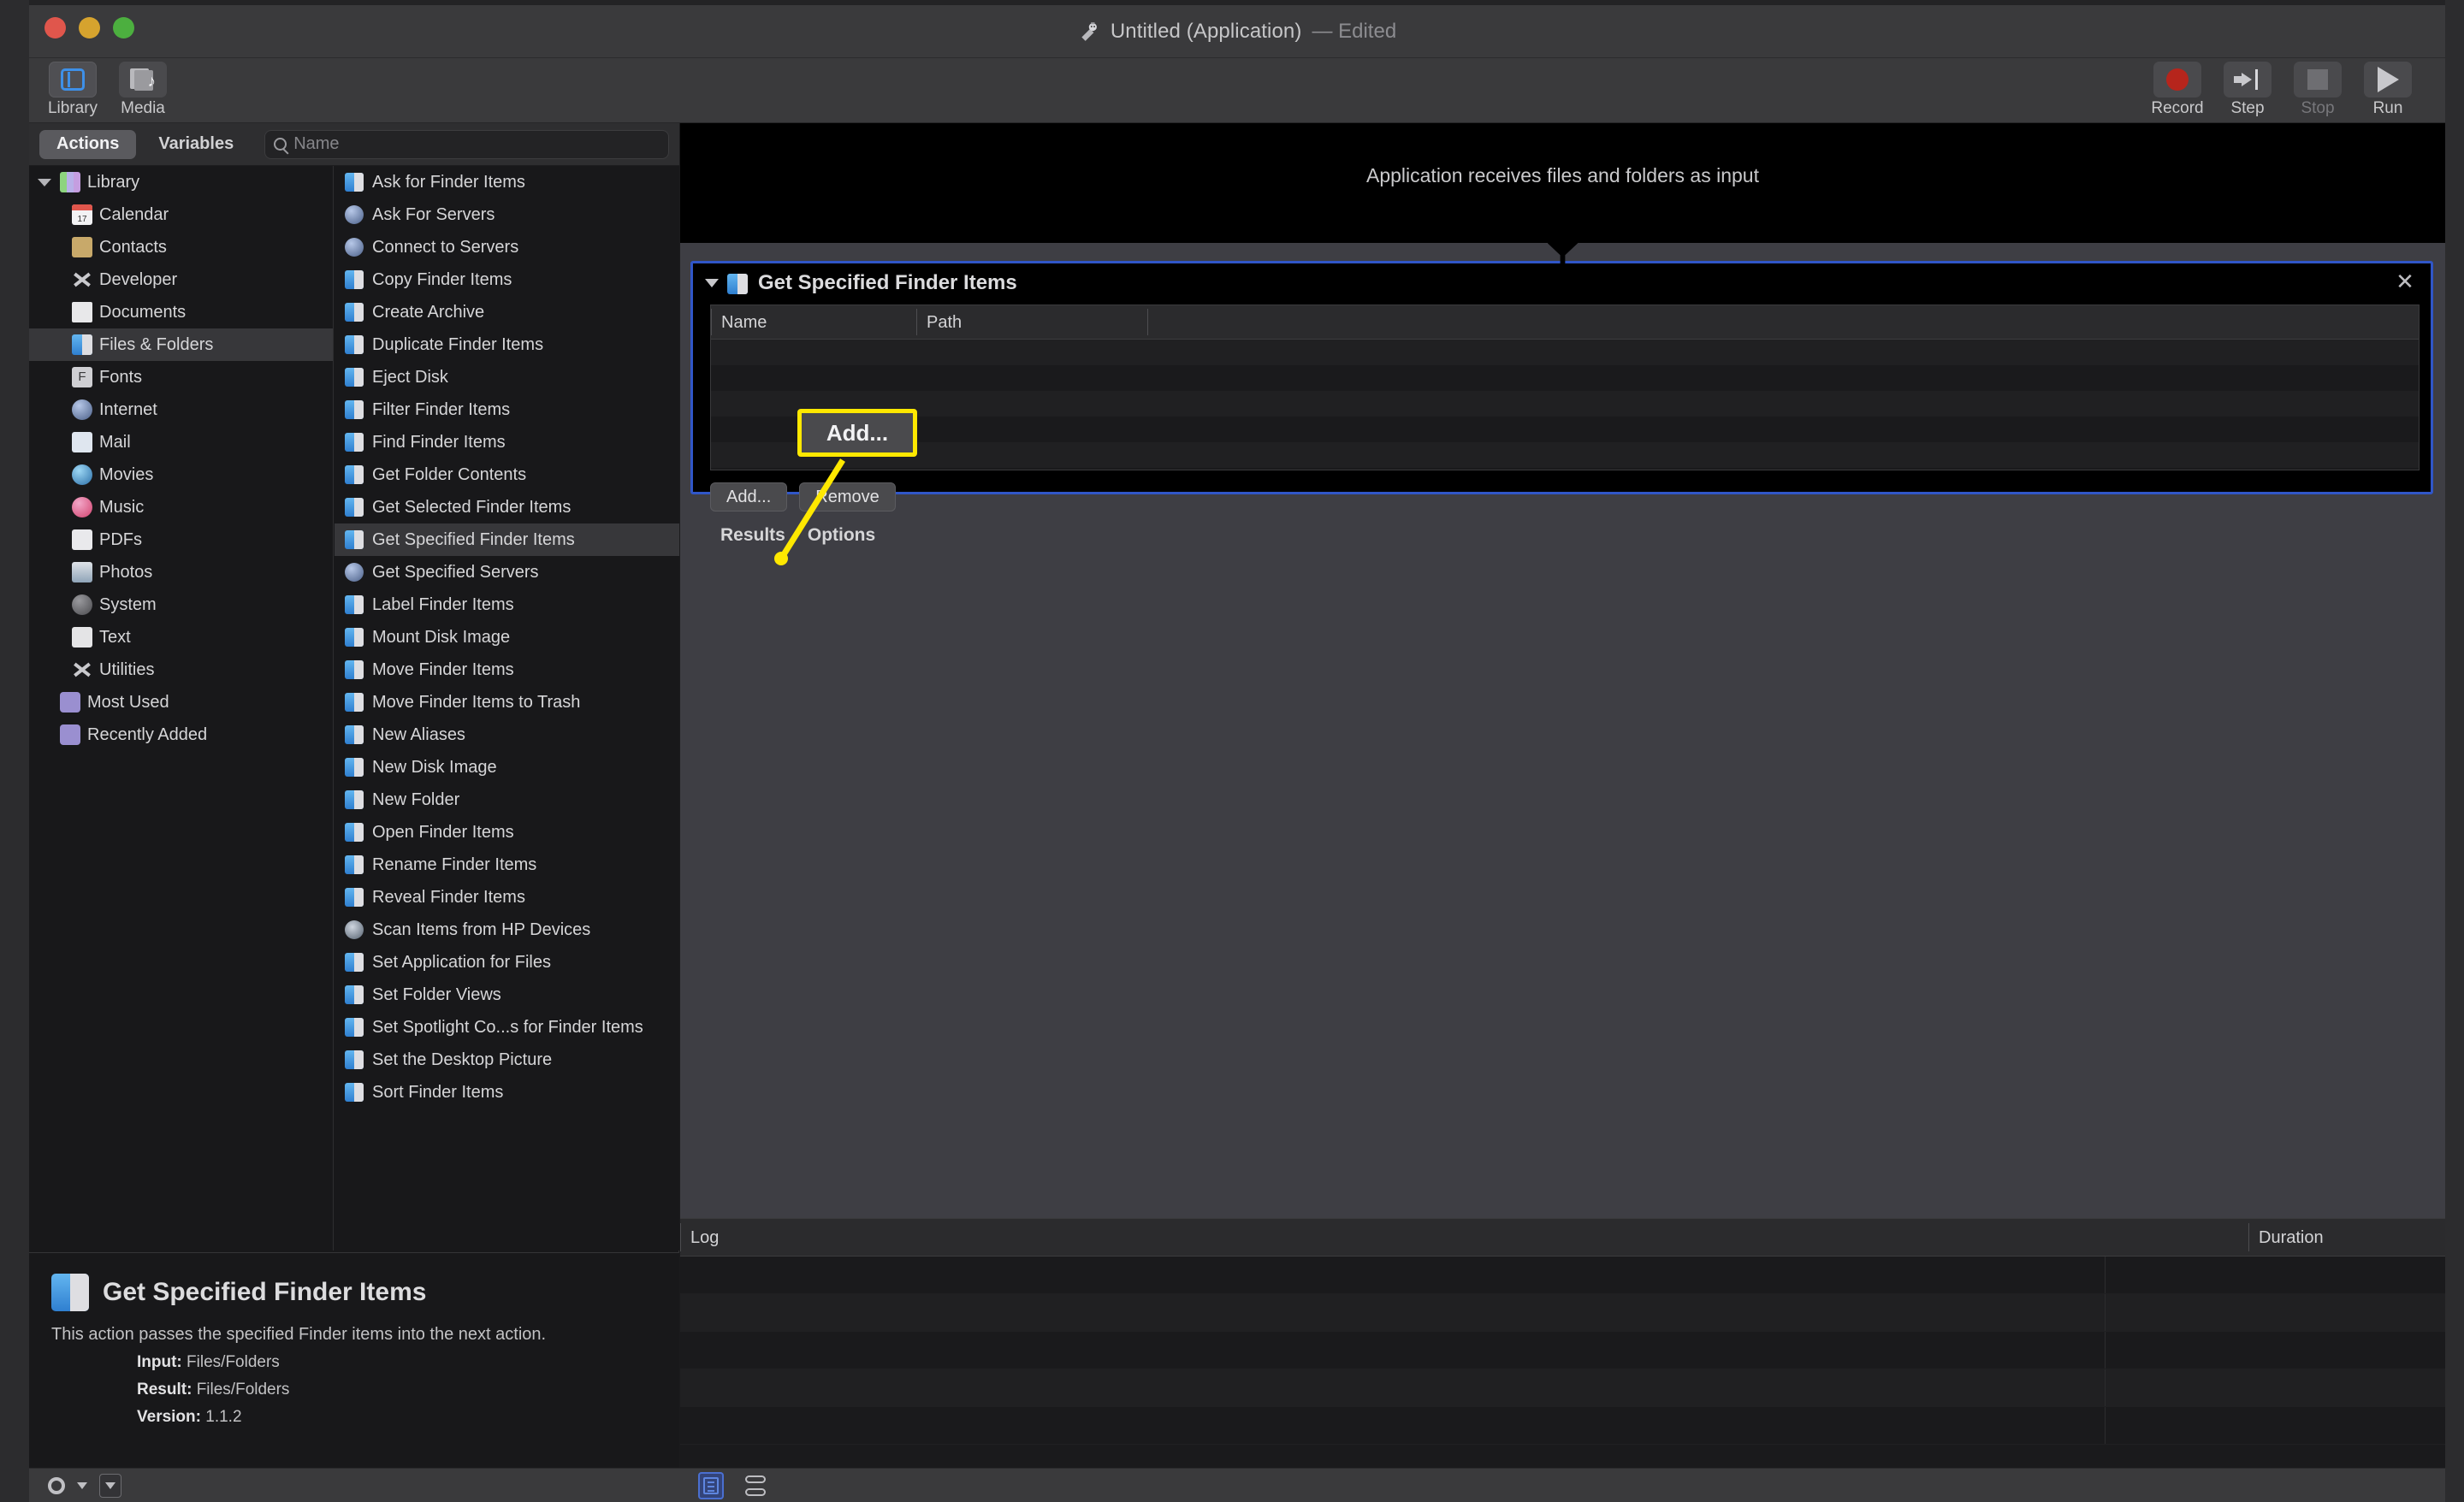  I want to click on action-list-item-label: Set Spotlight Co...s for Finder Items, so click(507, 1027).